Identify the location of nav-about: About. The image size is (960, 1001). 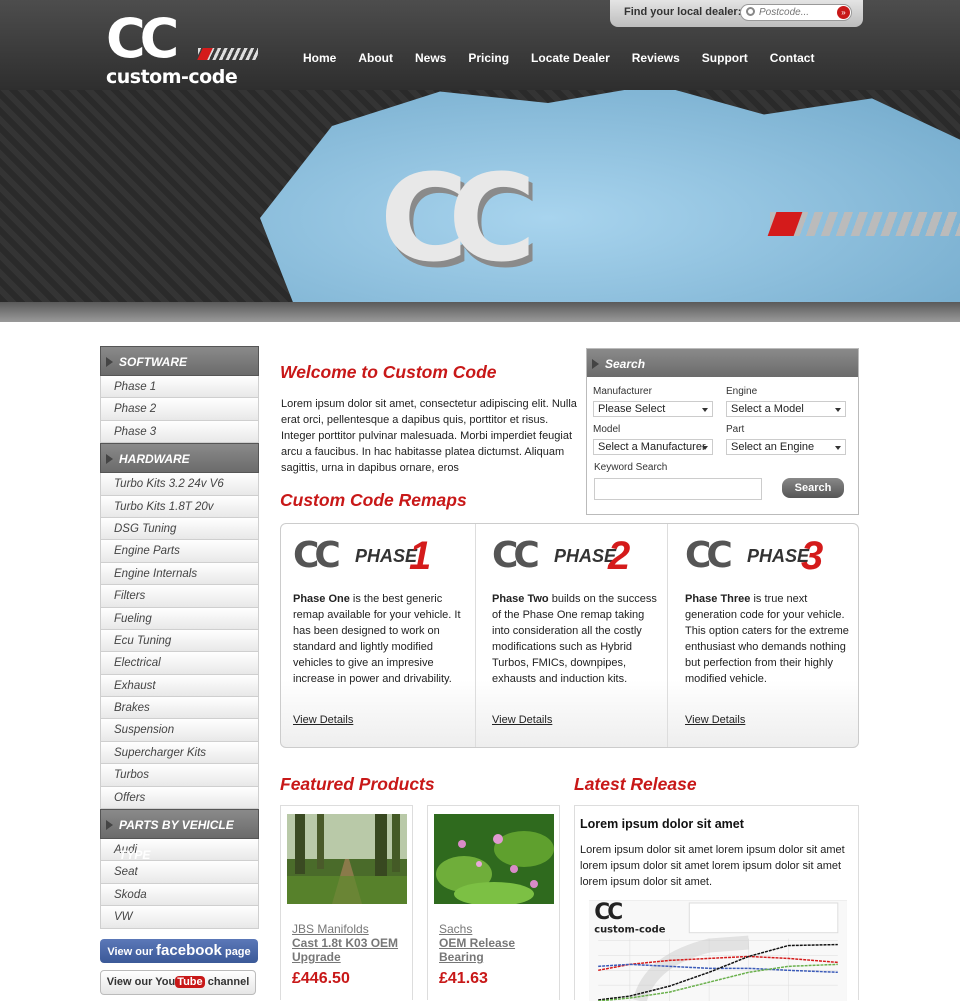
(375, 58).